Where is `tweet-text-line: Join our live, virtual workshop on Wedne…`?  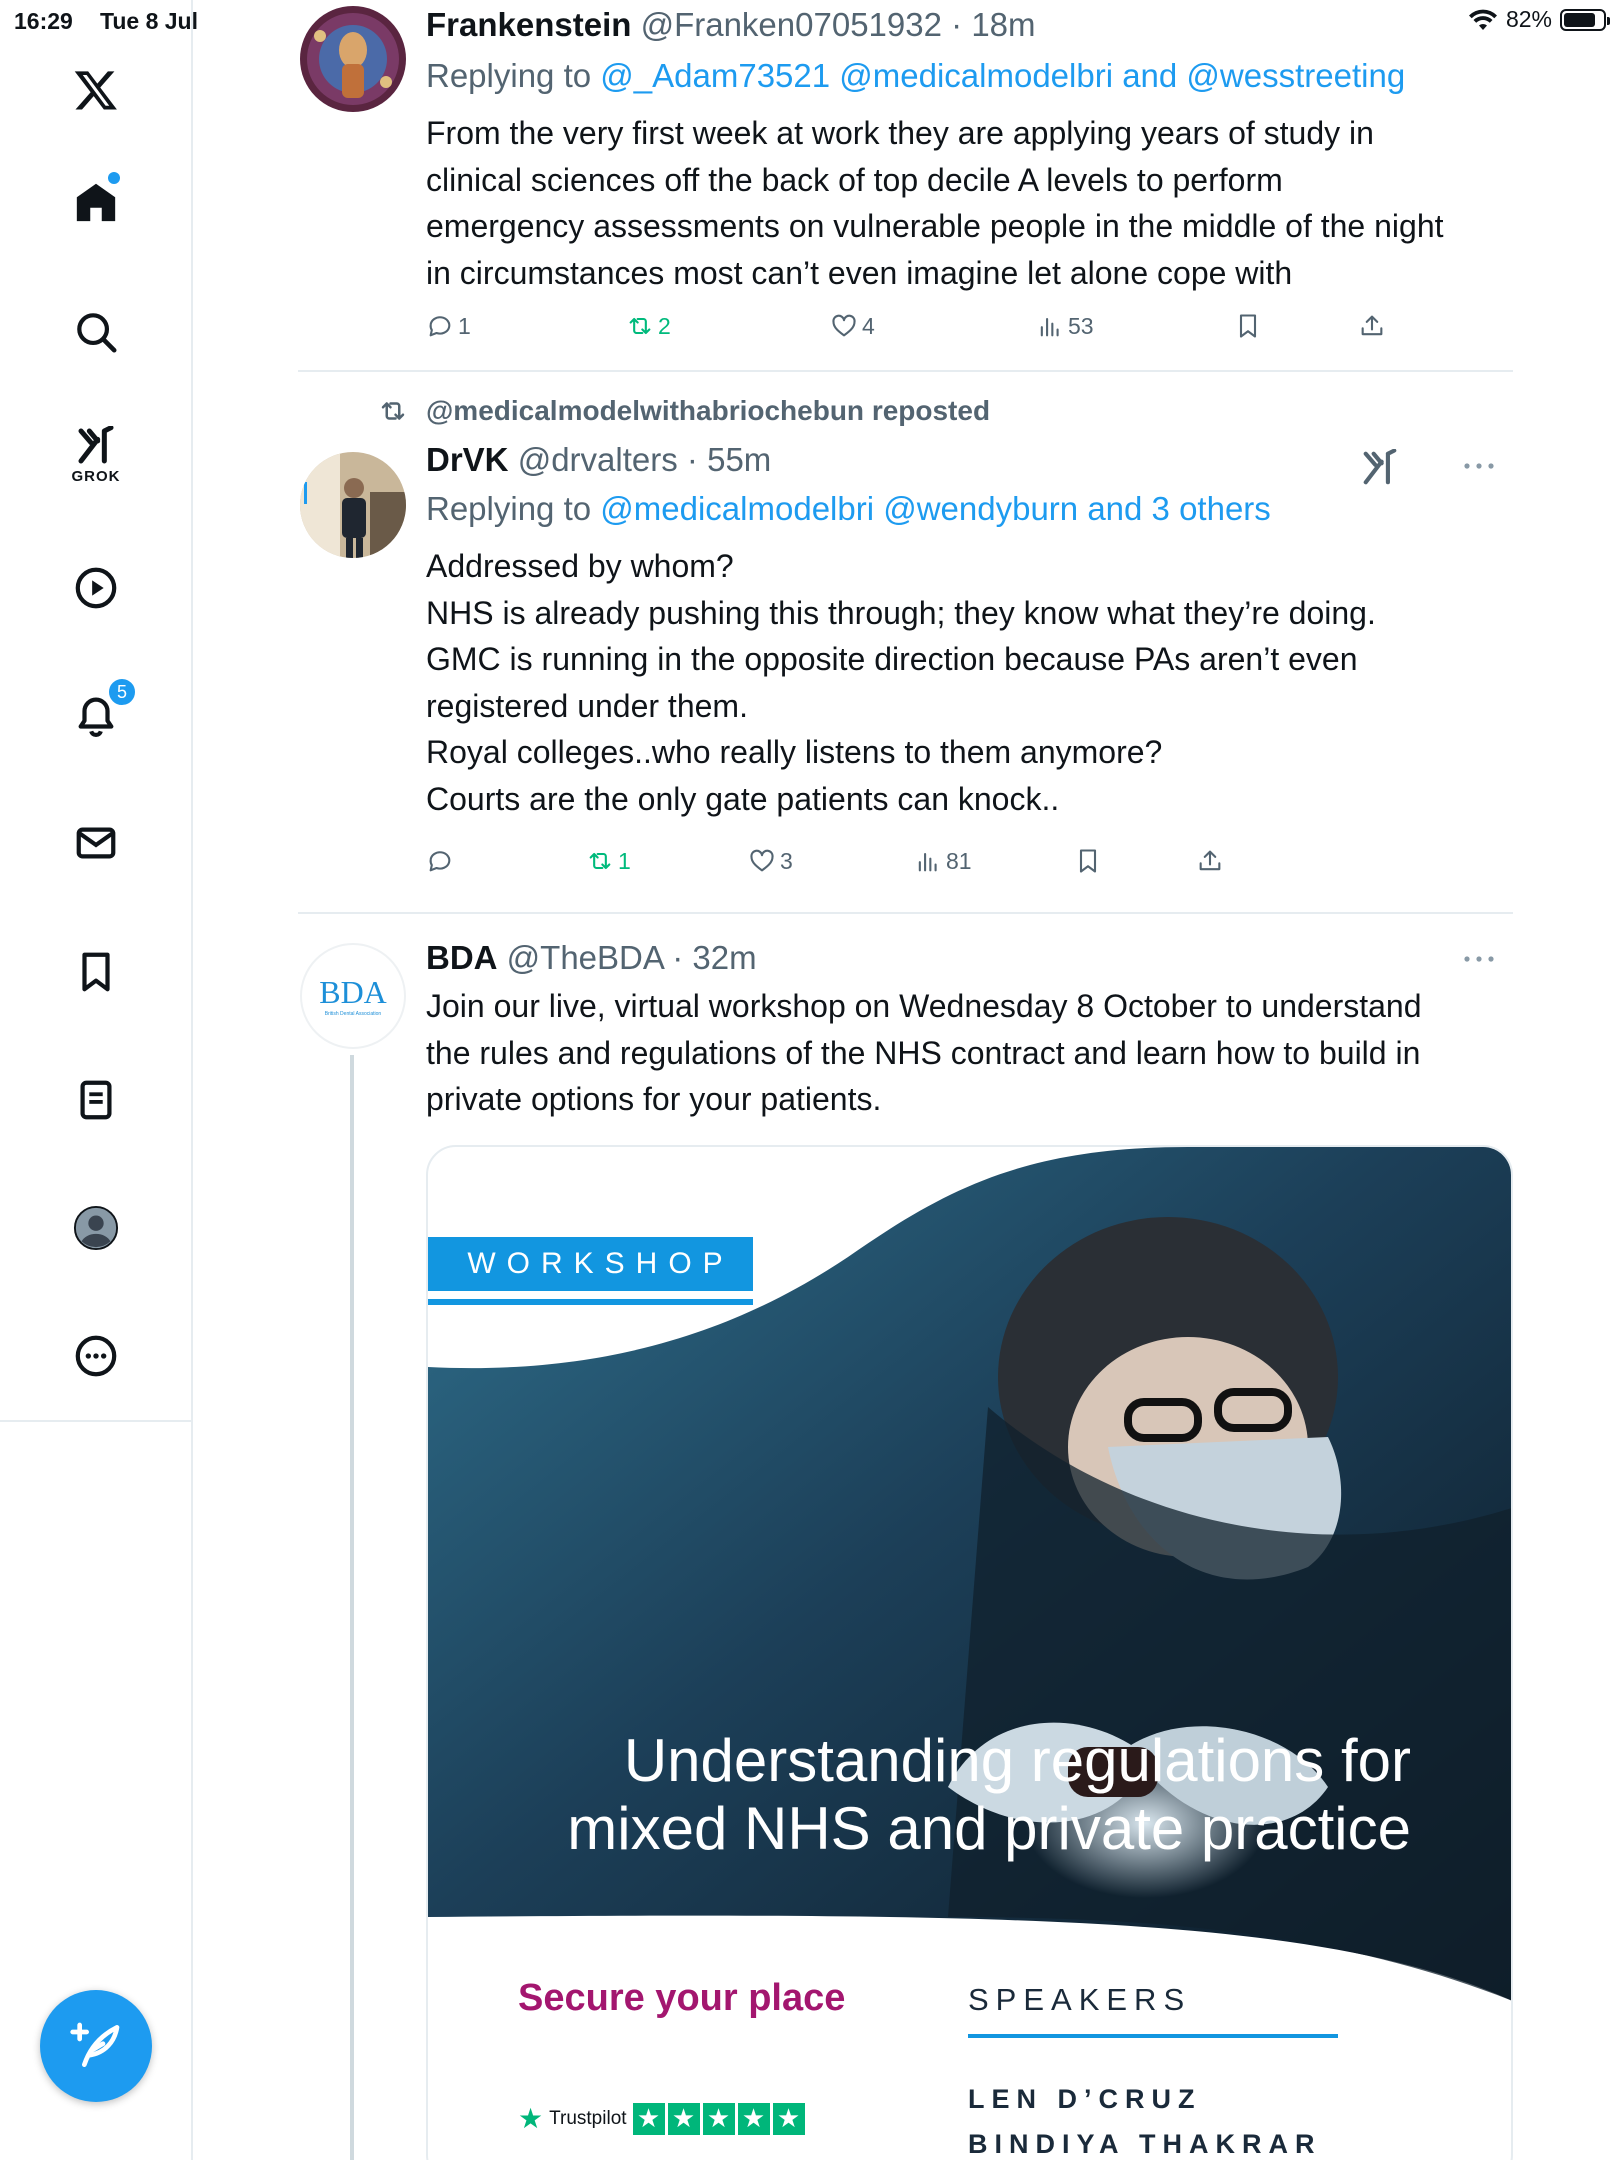 tweet-text-line: Join our live, virtual workshop on Wedne… is located at coordinates (924, 1006).